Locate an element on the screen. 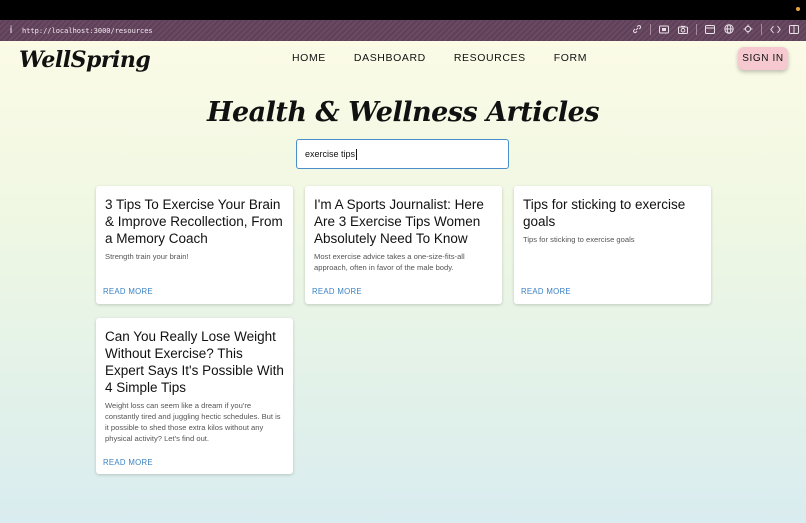 Image resolution: width=806 pixels, height=523 pixels. link-icon is located at coordinates (637, 29).